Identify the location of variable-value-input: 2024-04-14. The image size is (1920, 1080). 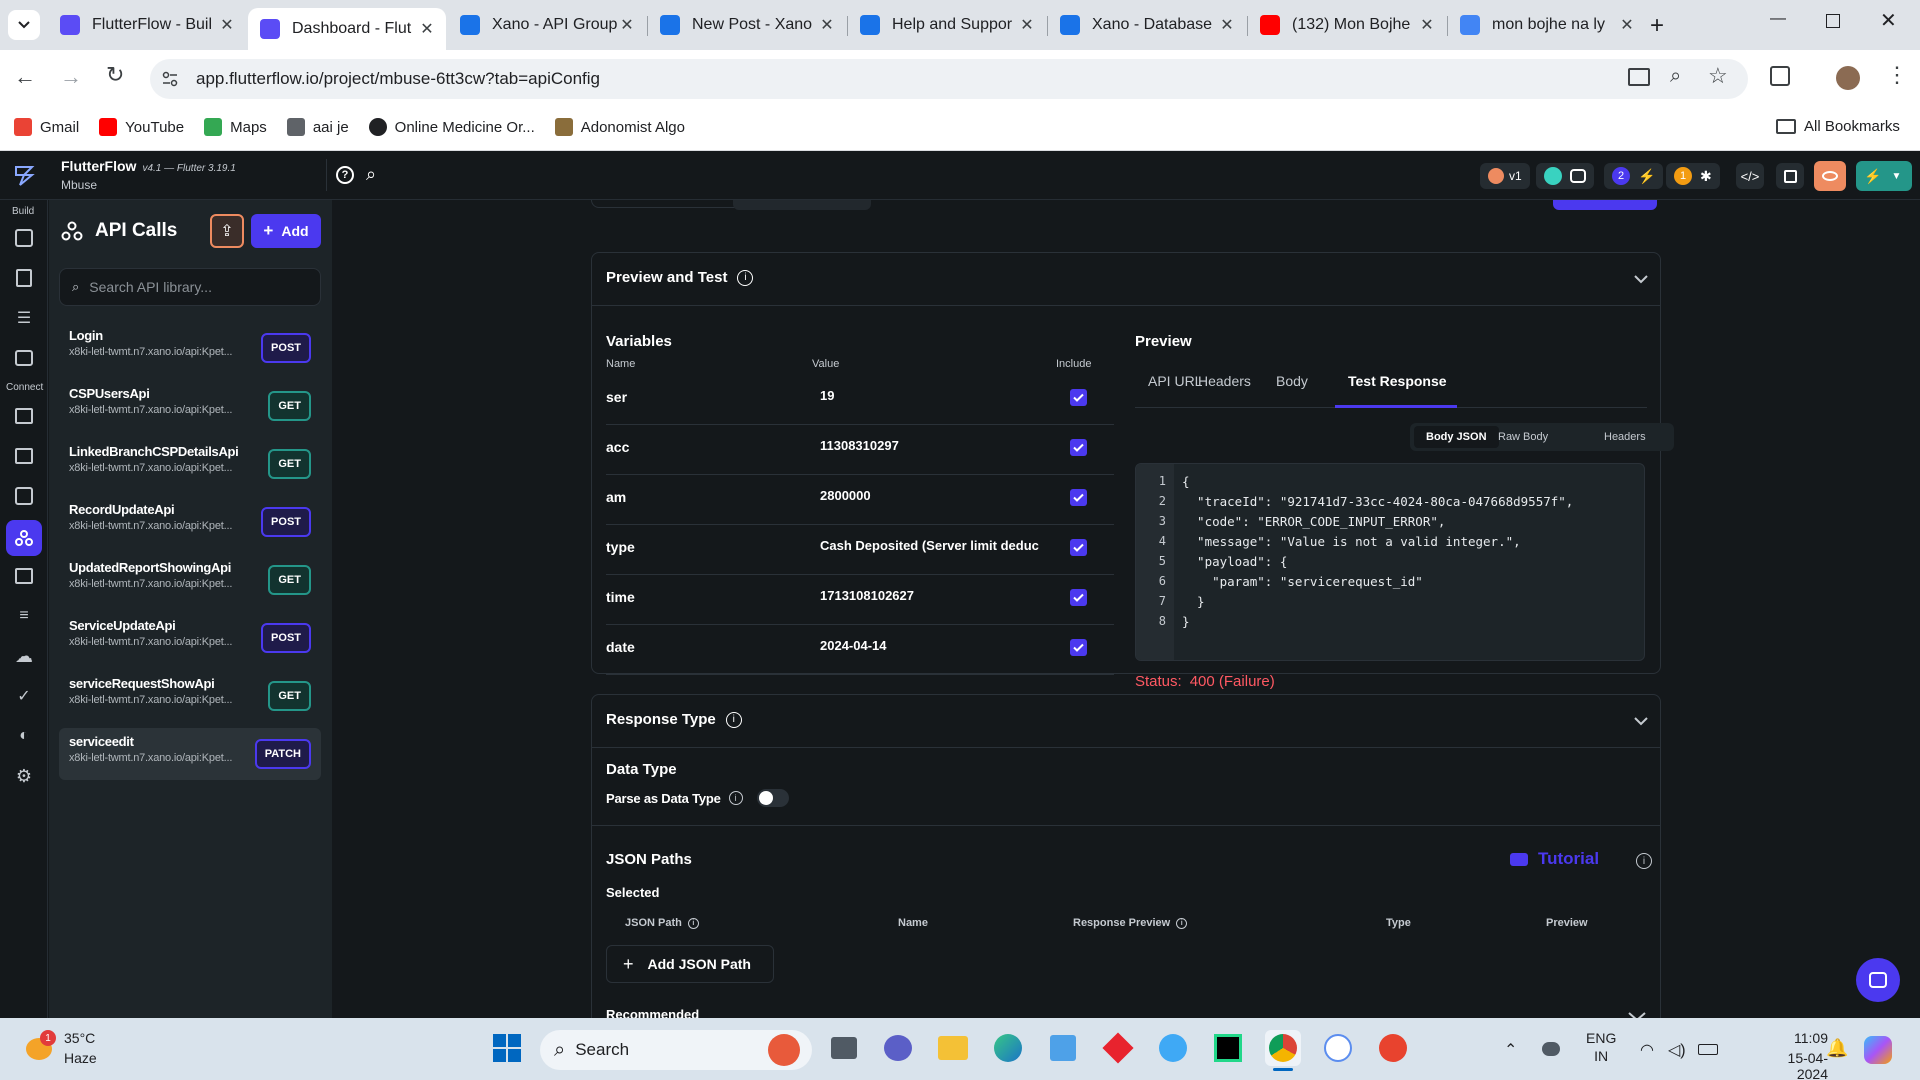
(935, 645).